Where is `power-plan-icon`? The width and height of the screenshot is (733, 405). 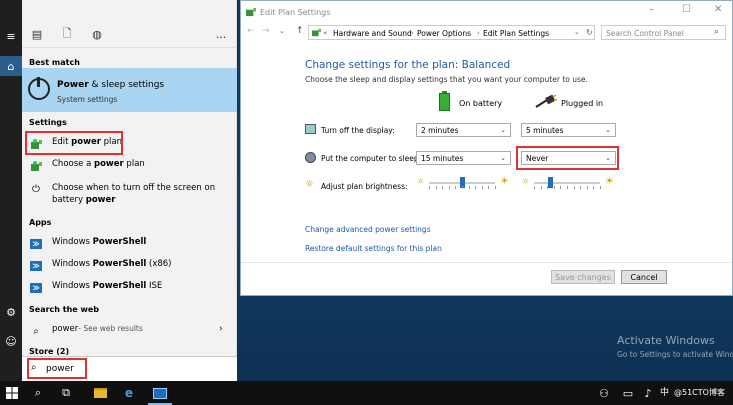 power-plan-icon is located at coordinates (36, 166).